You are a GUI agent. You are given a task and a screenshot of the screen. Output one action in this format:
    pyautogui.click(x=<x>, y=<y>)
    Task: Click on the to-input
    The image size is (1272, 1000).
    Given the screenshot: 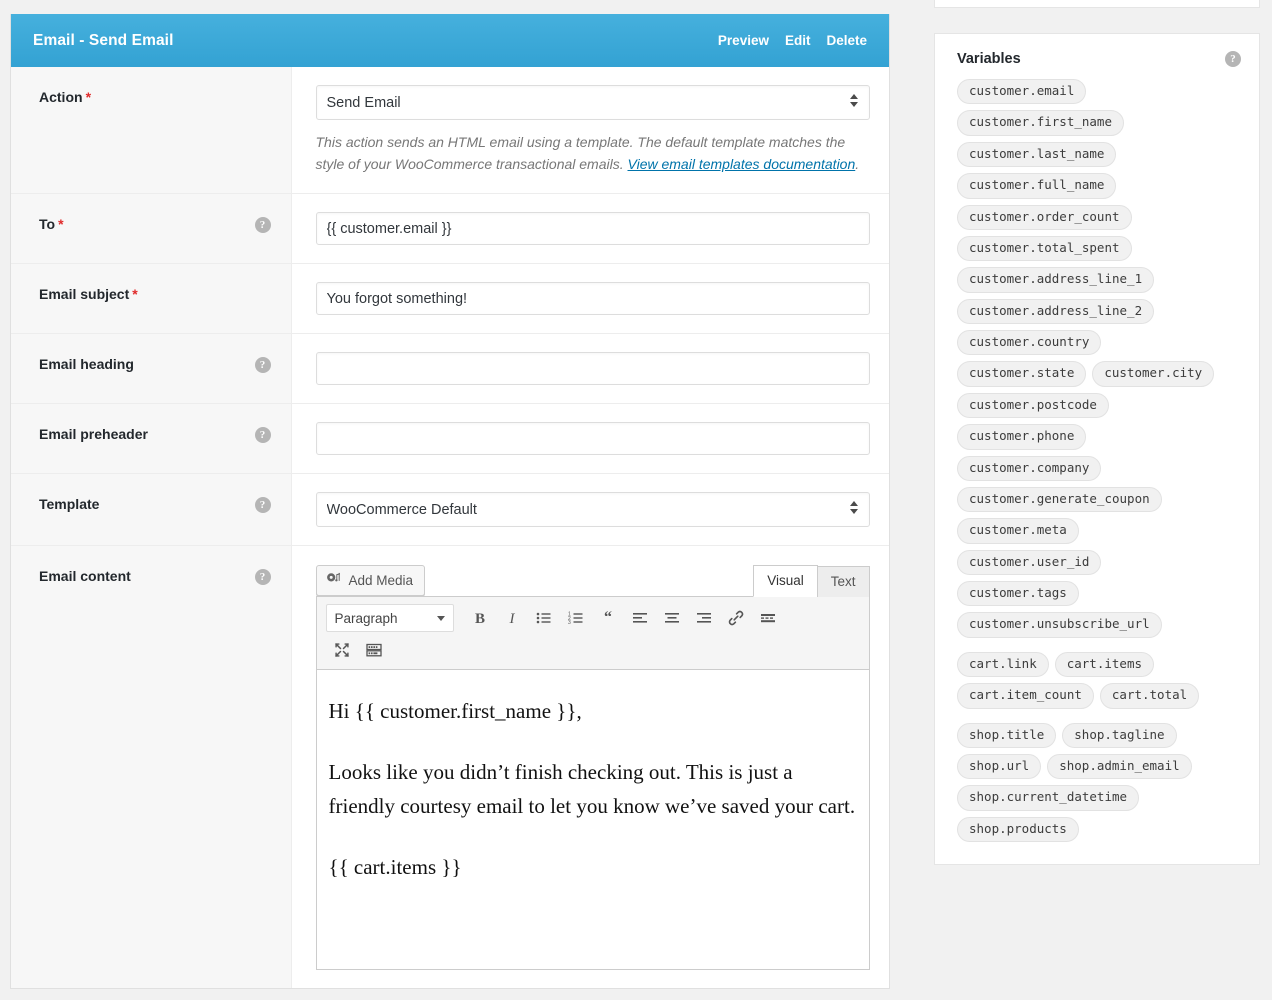 What is the action you would take?
    pyautogui.click(x=592, y=229)
    